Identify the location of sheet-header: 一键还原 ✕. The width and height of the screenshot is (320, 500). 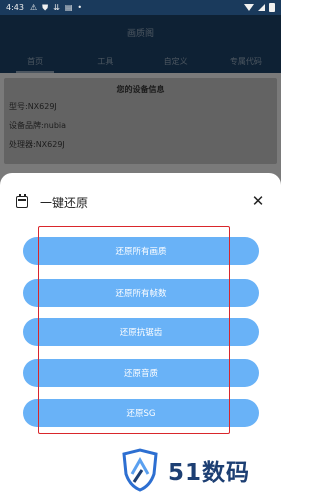
(140, 194).